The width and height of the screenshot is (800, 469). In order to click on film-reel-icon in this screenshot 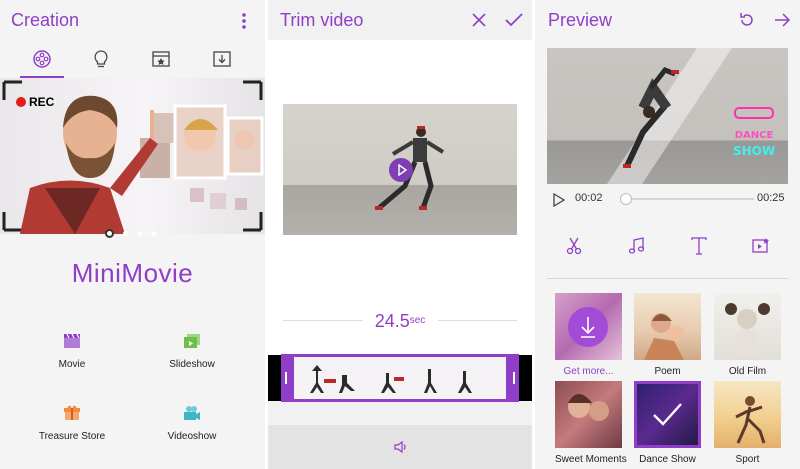, I will do `click(42, 59)`.